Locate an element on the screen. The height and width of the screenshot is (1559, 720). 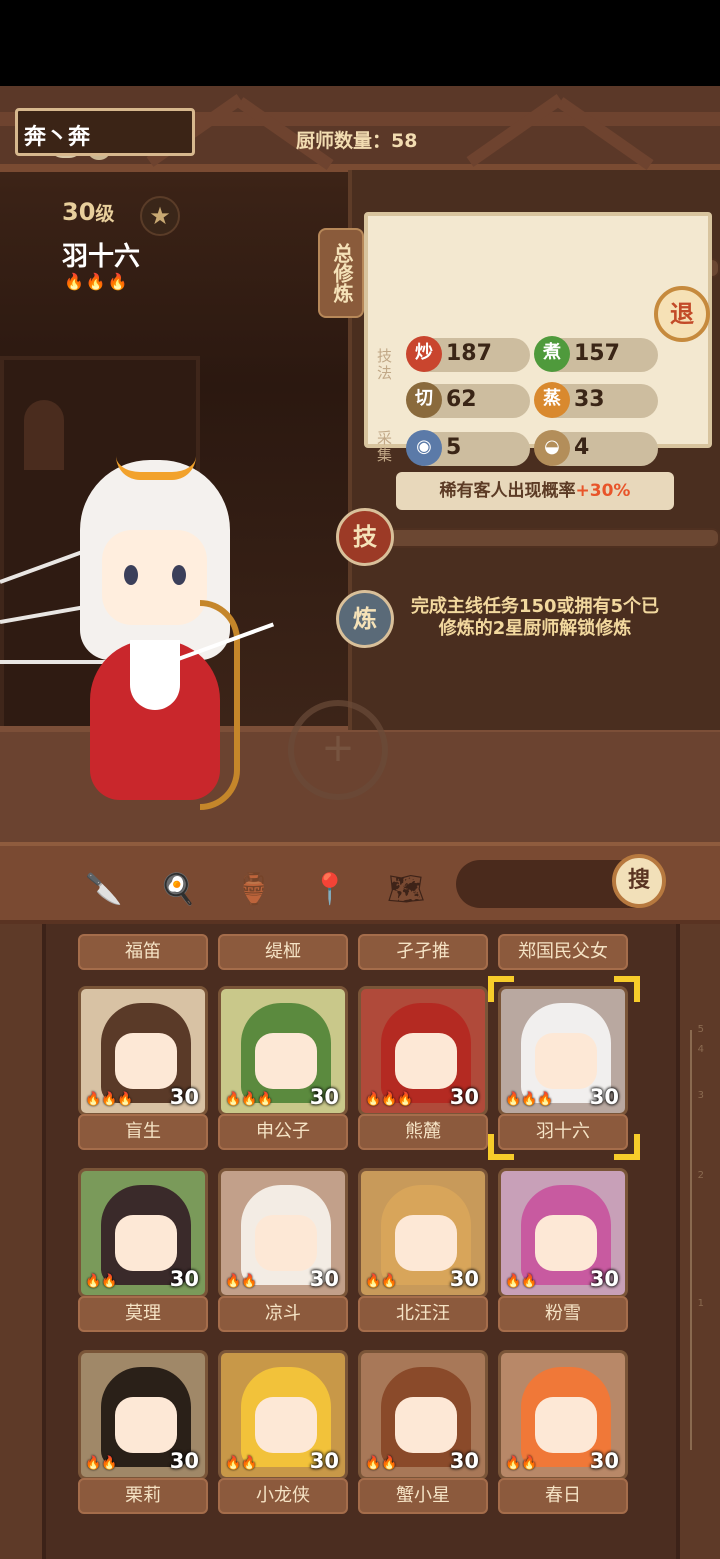
chef-card-name: 春日 is located at coordinates (563, 1496).